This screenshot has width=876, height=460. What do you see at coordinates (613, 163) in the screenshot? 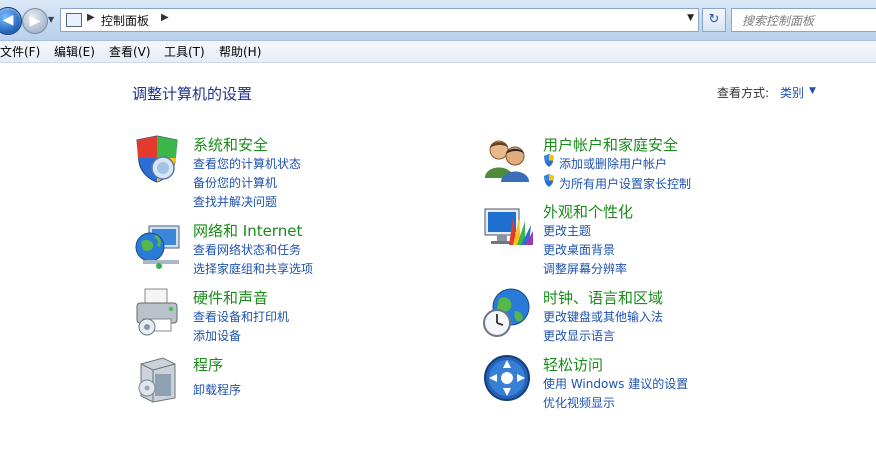
I see `link-add-remove-accounts: 添加或删除用户帐户` at bounding box center [613, 163].